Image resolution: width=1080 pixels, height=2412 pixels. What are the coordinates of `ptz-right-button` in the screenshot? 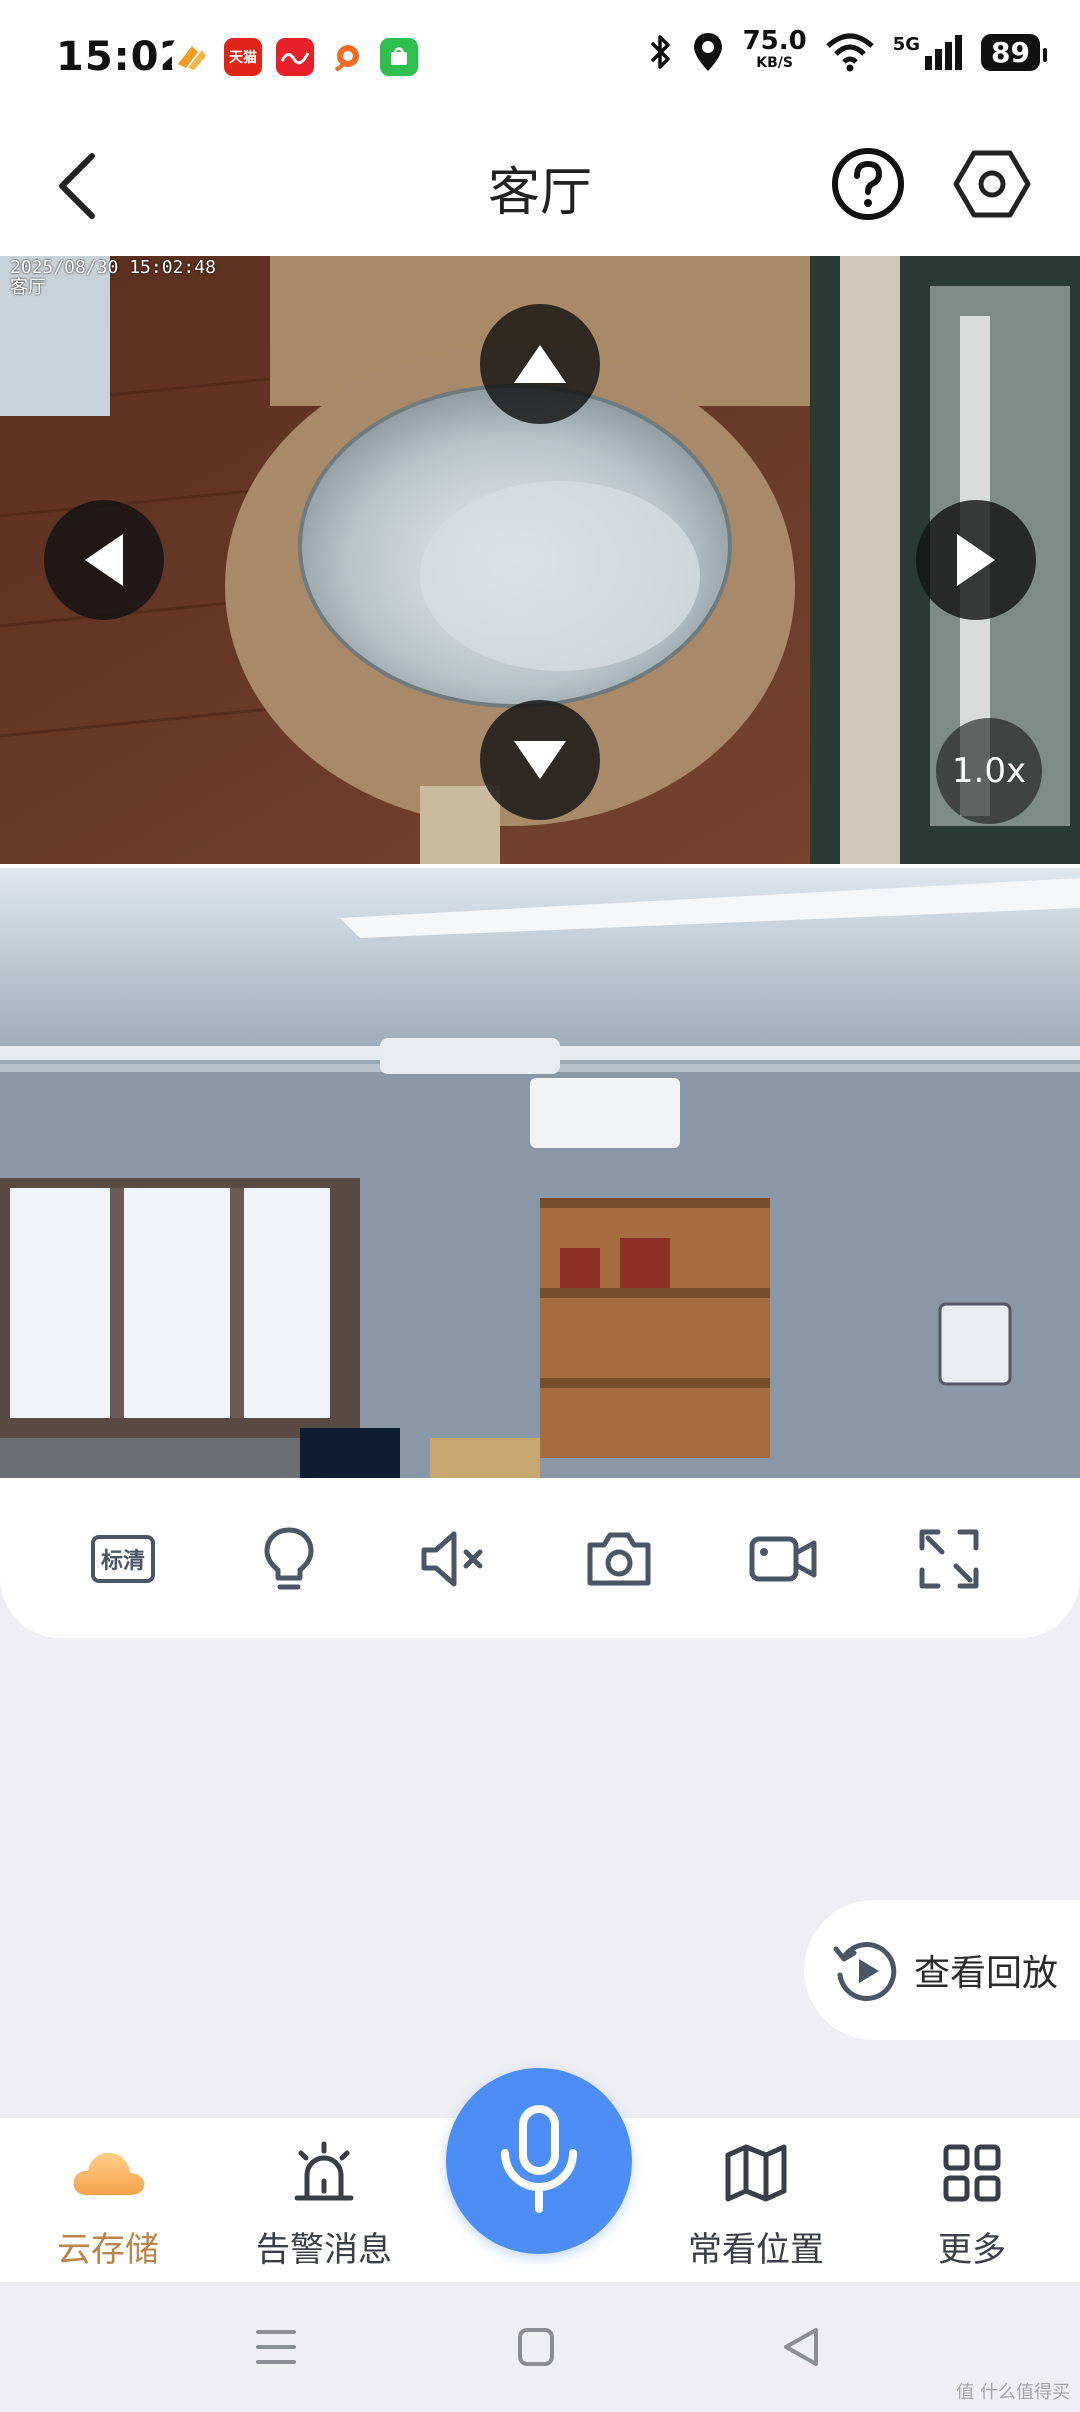 It's located at (976, 560).